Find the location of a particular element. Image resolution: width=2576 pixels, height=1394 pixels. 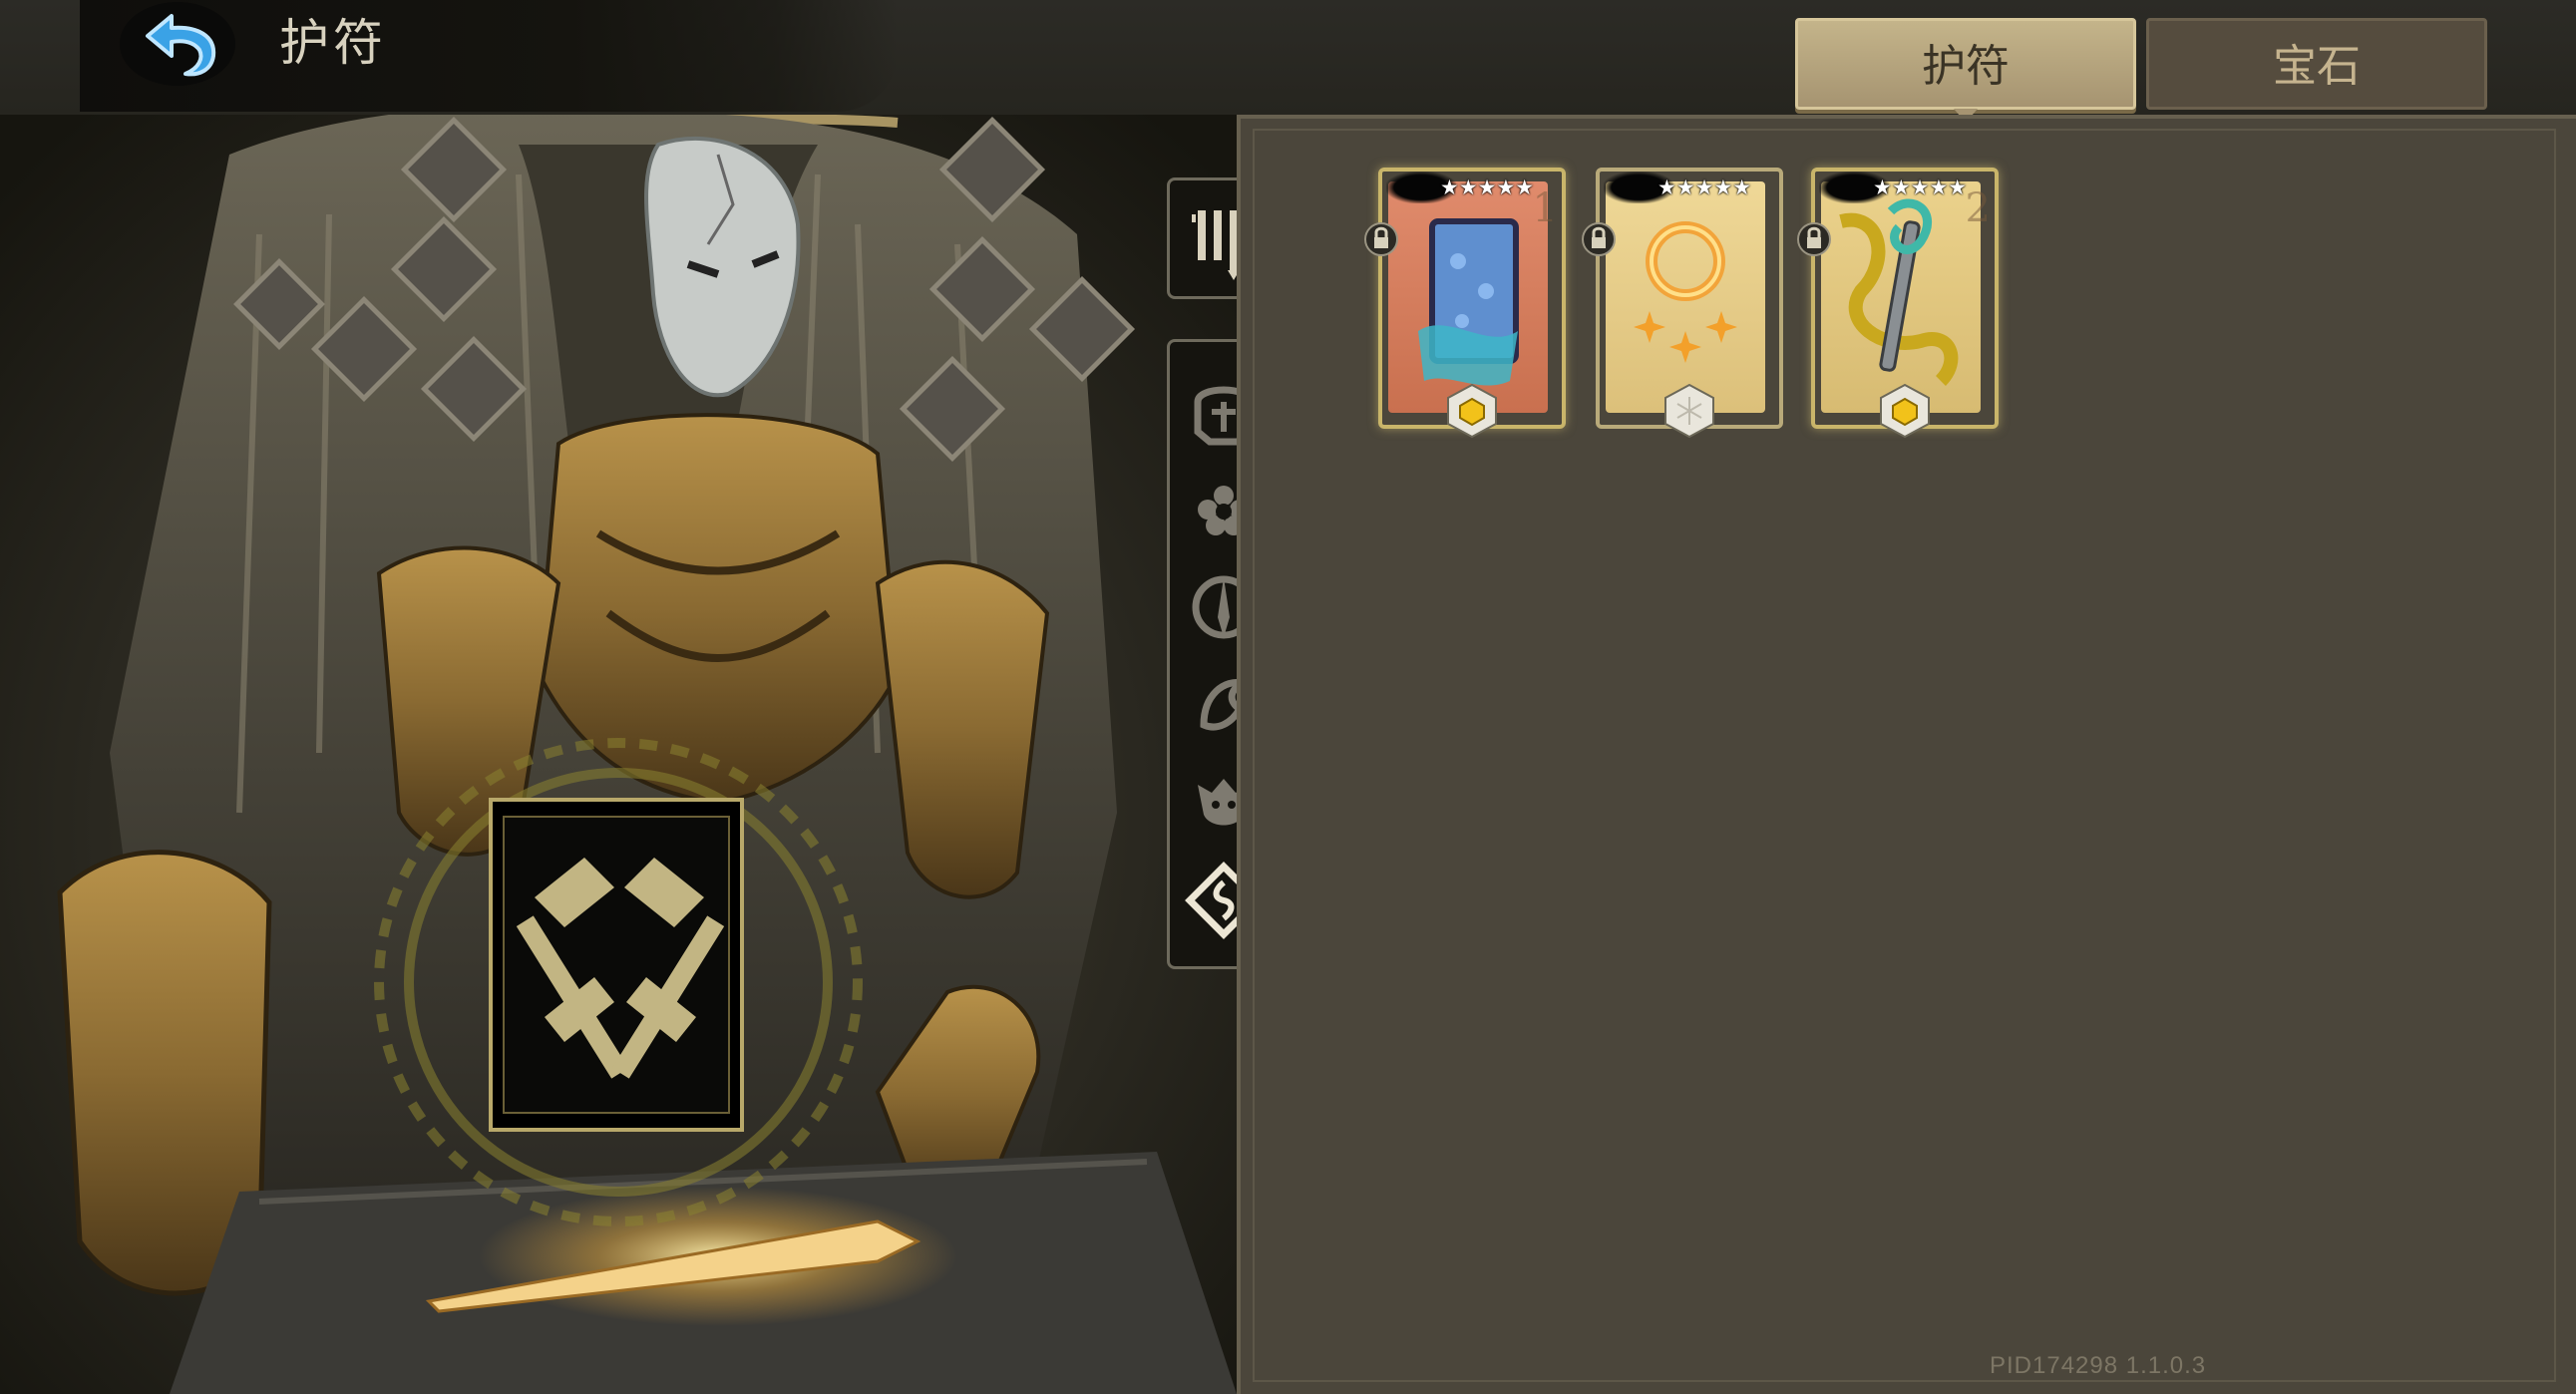

card-level: 1 is located at coordinates (1545, 208).